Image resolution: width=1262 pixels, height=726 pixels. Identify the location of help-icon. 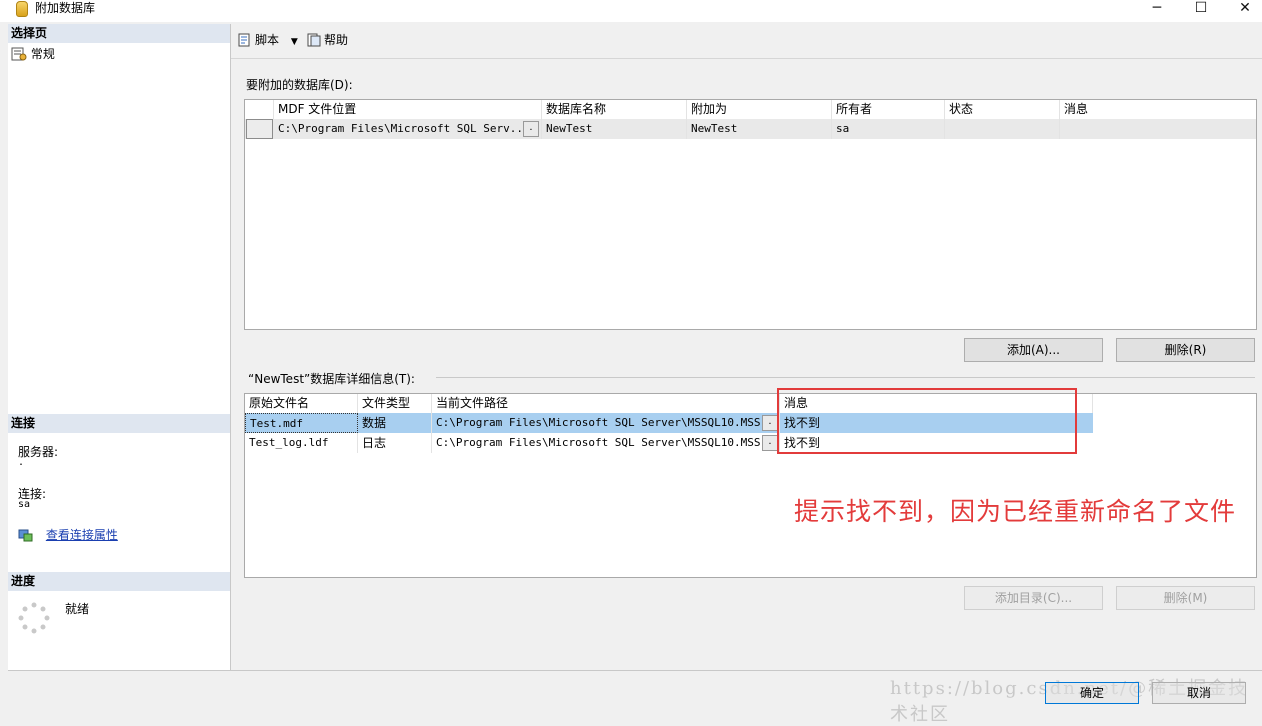
(314, 40).